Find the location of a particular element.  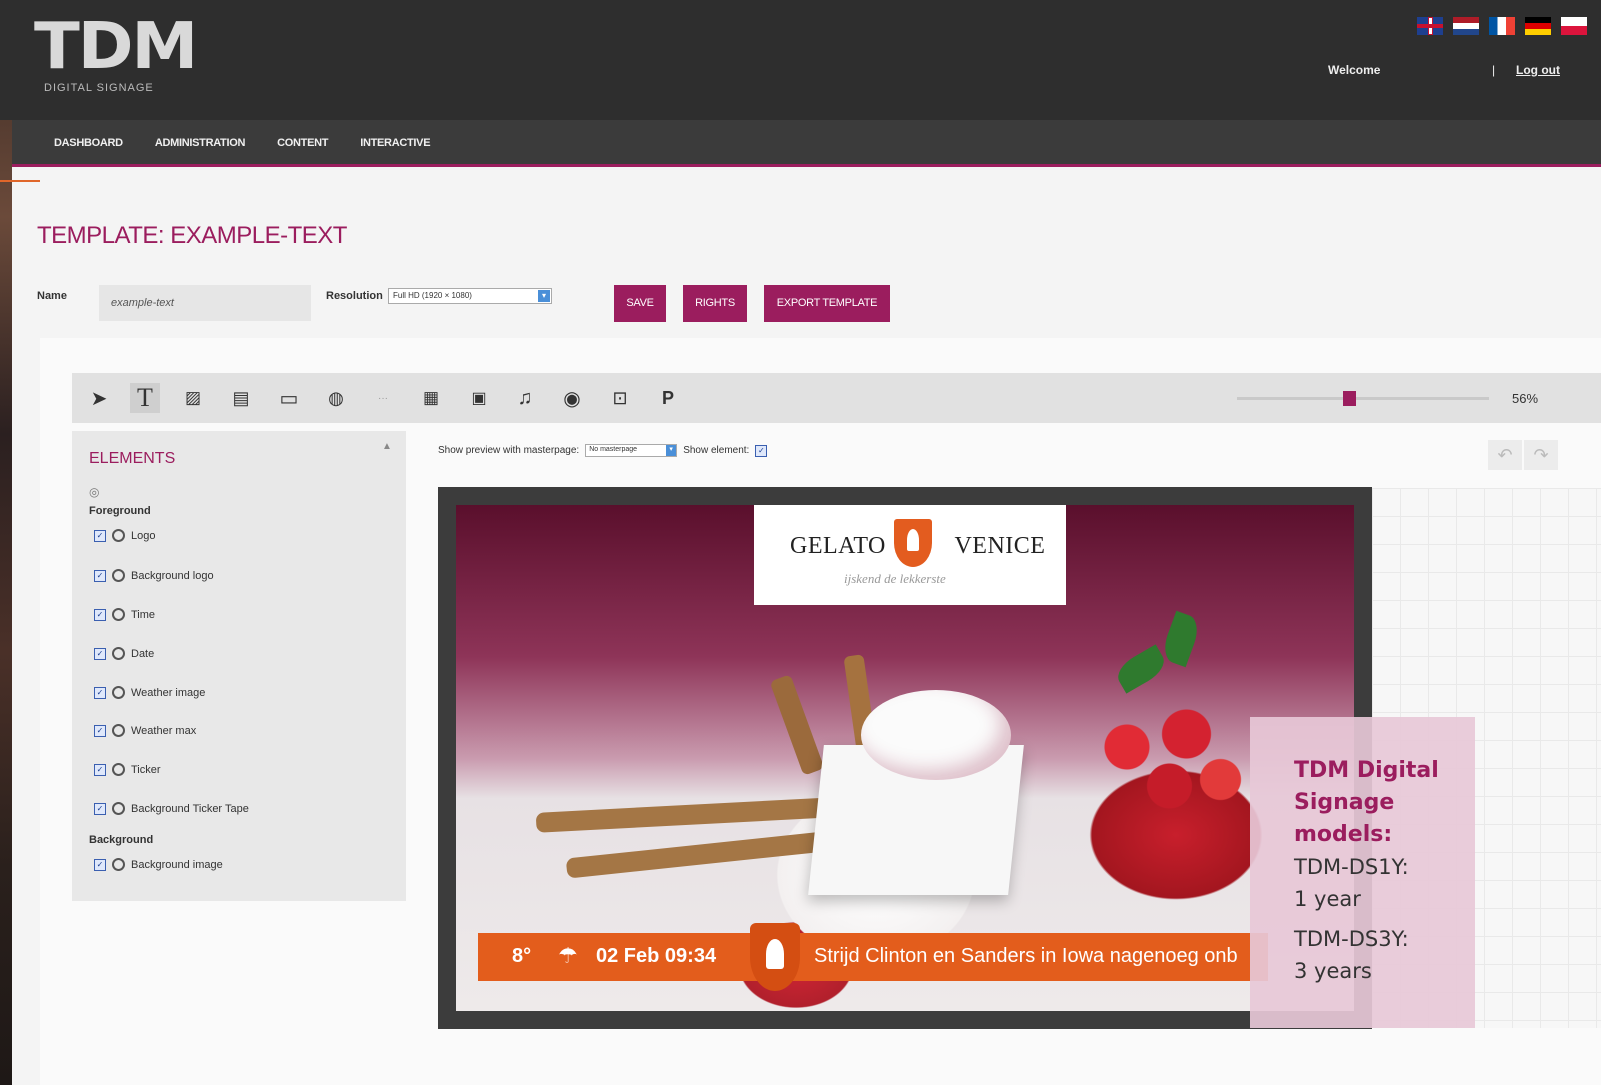

resolution-select: Full HD (1920 × 1080) ▾ is located at coordinates (470, 296).